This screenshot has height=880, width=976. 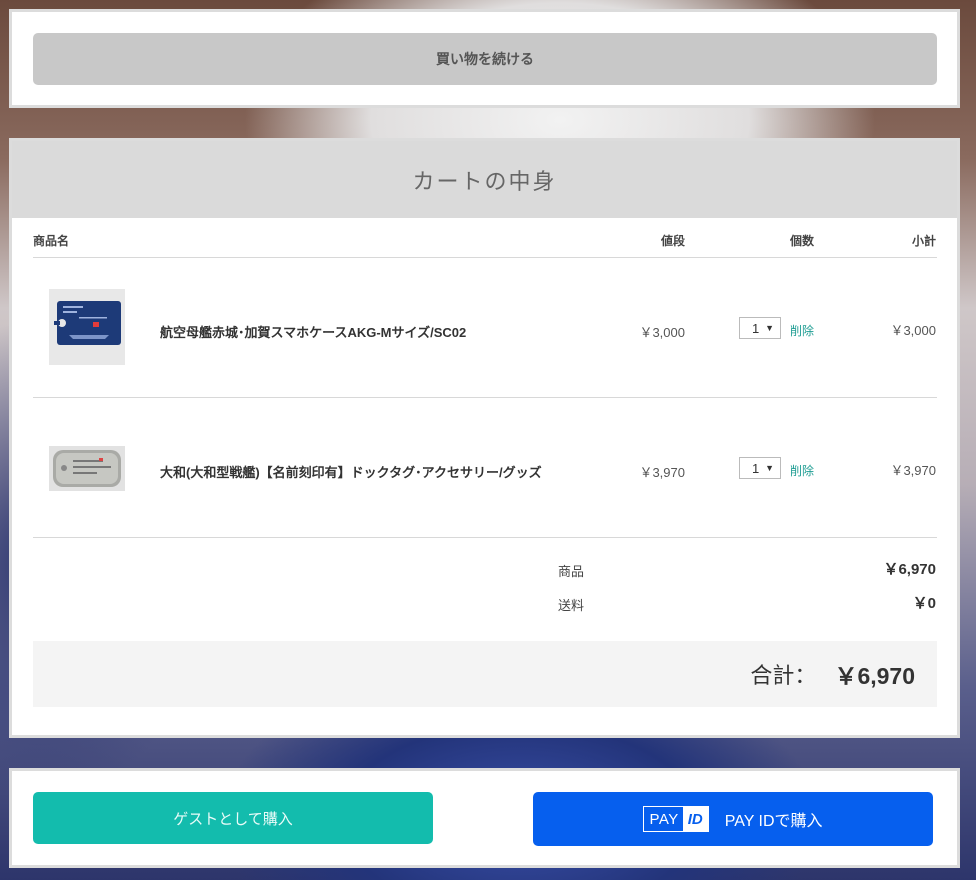 What do you see at coordinates (676, 819) in the screenshot?
I see `payid-logo: PAY ID` at bounding box center [676, 819].